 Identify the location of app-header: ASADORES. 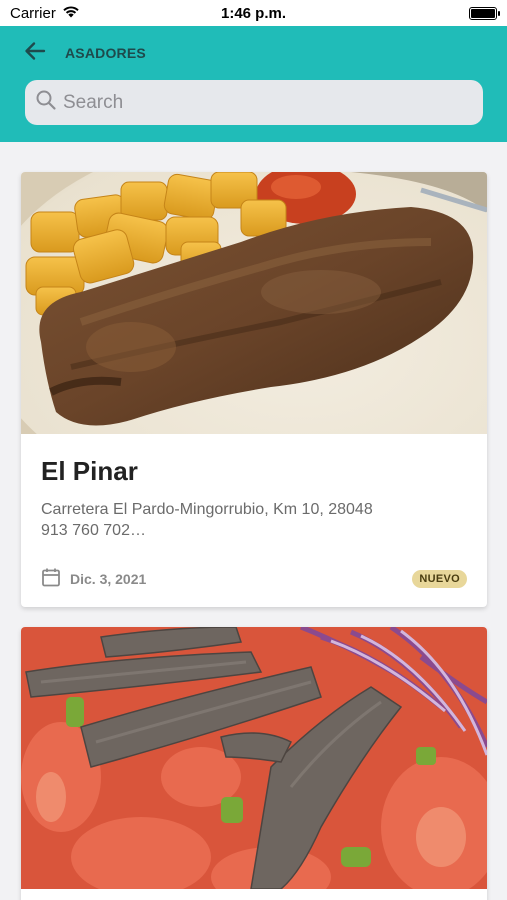
(253, 84).